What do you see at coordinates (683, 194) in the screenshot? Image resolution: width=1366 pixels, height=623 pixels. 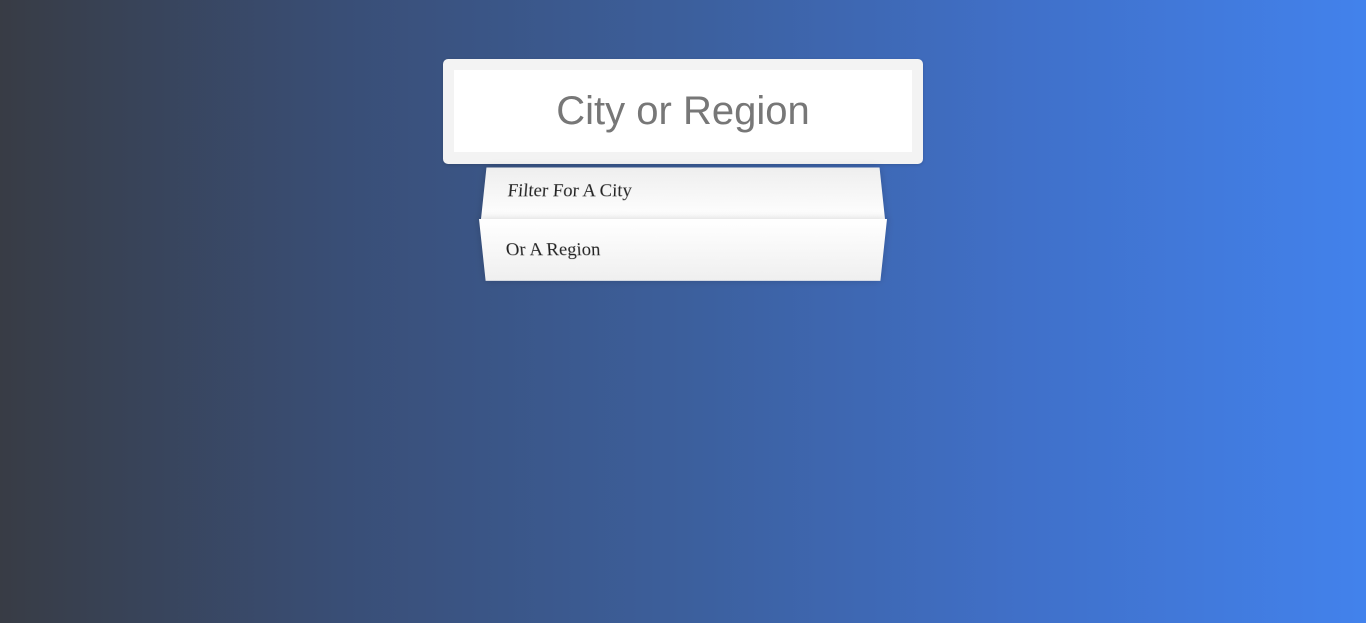 I see `suggestion-filter-city: Filter For A City` at bounding box center [683, 194].